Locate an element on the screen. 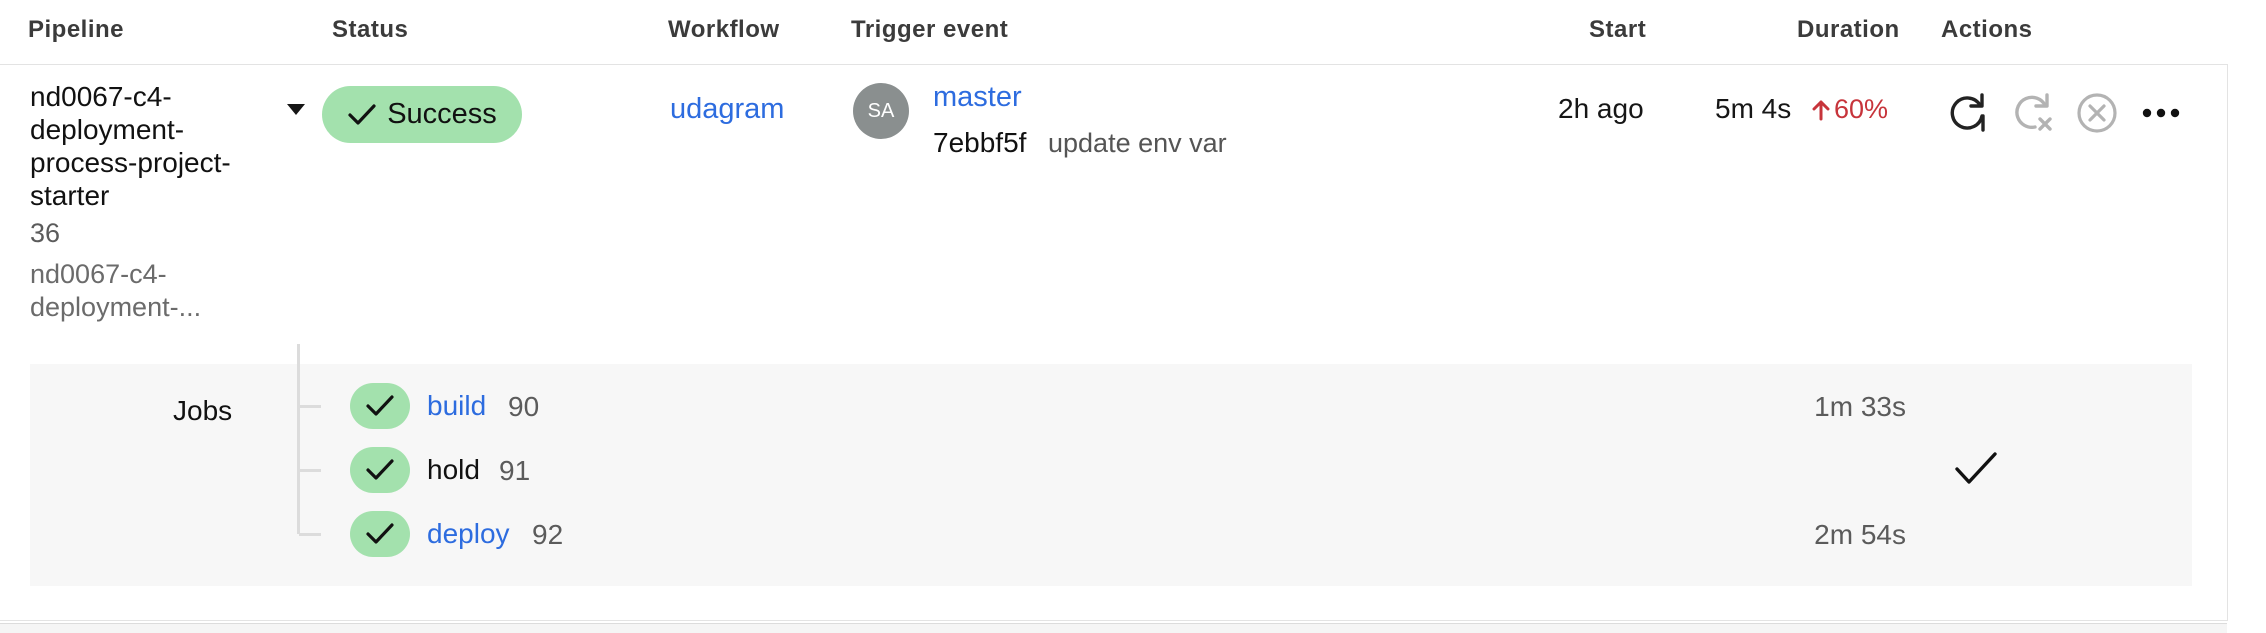 The width and height of the screenshot is (2266, 633). avatar: SA is located at coordinates (881, 111).